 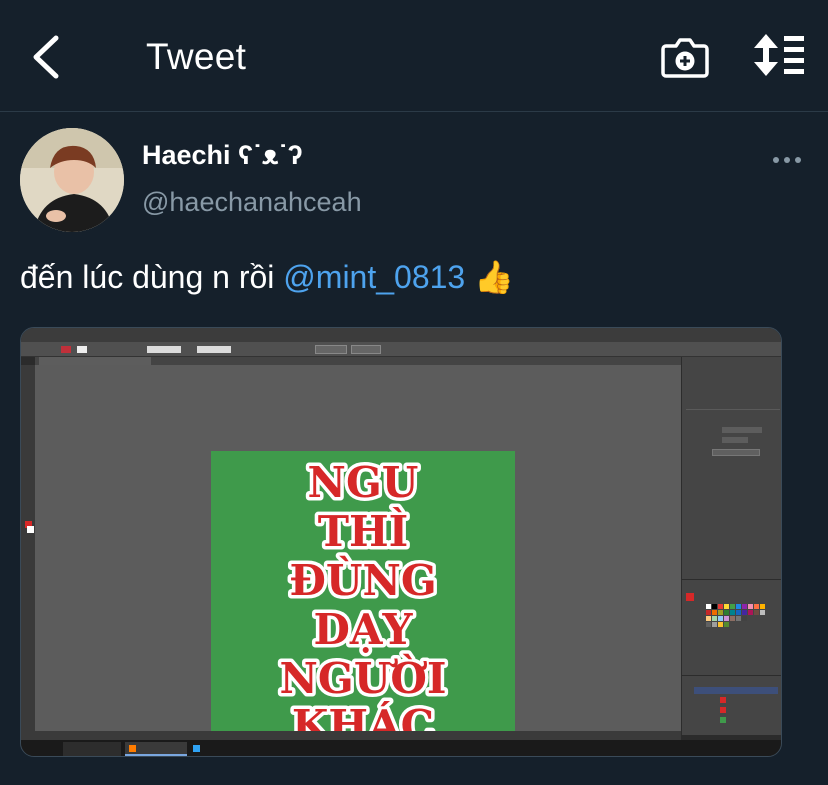 I want to click on emoji: 👍, so click(x=494, y=277).